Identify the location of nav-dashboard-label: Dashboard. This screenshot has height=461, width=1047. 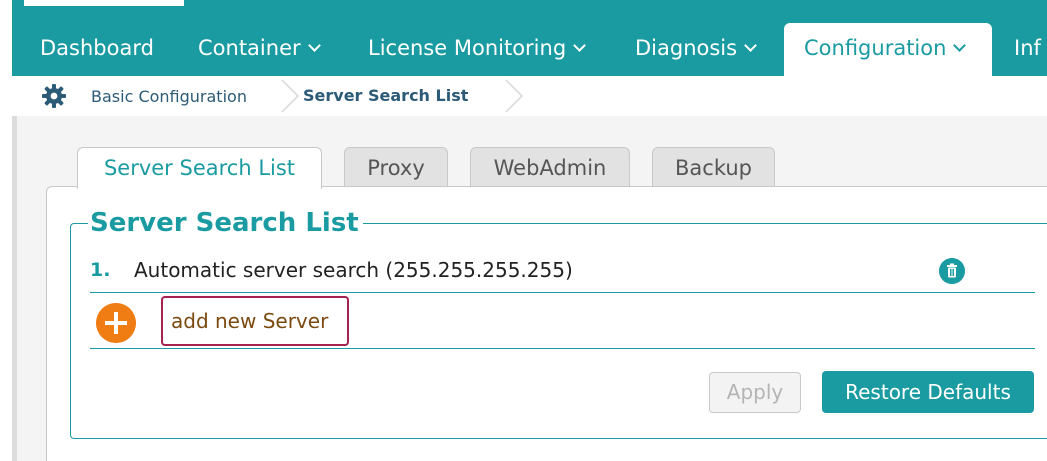
(97, 48).